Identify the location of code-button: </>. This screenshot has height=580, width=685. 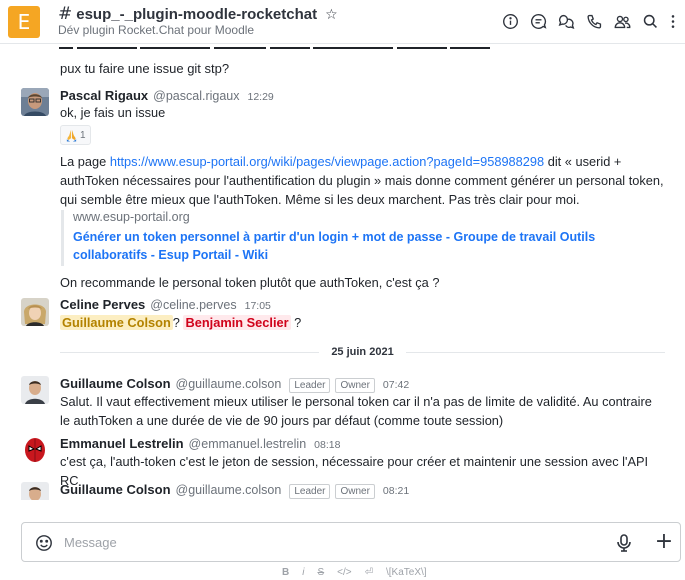
(344, 572).